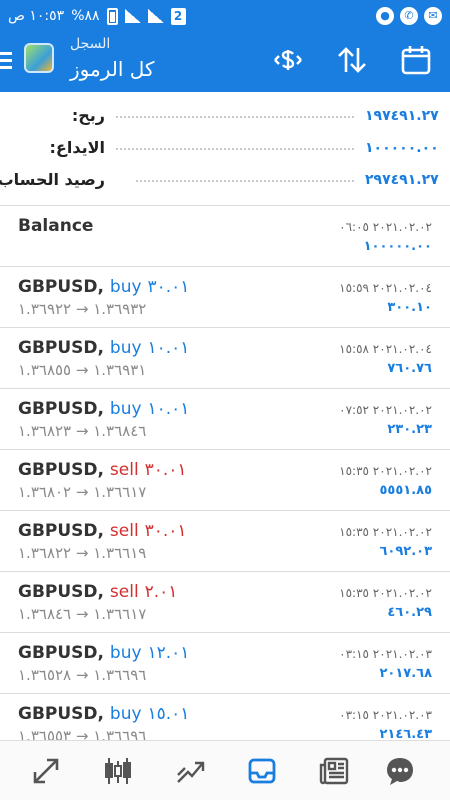 The image size is (450, 800). Describe the element at coordinates (168, 653) in the screenshot. I see `trade-volume: ١٢.٠١` at that location.